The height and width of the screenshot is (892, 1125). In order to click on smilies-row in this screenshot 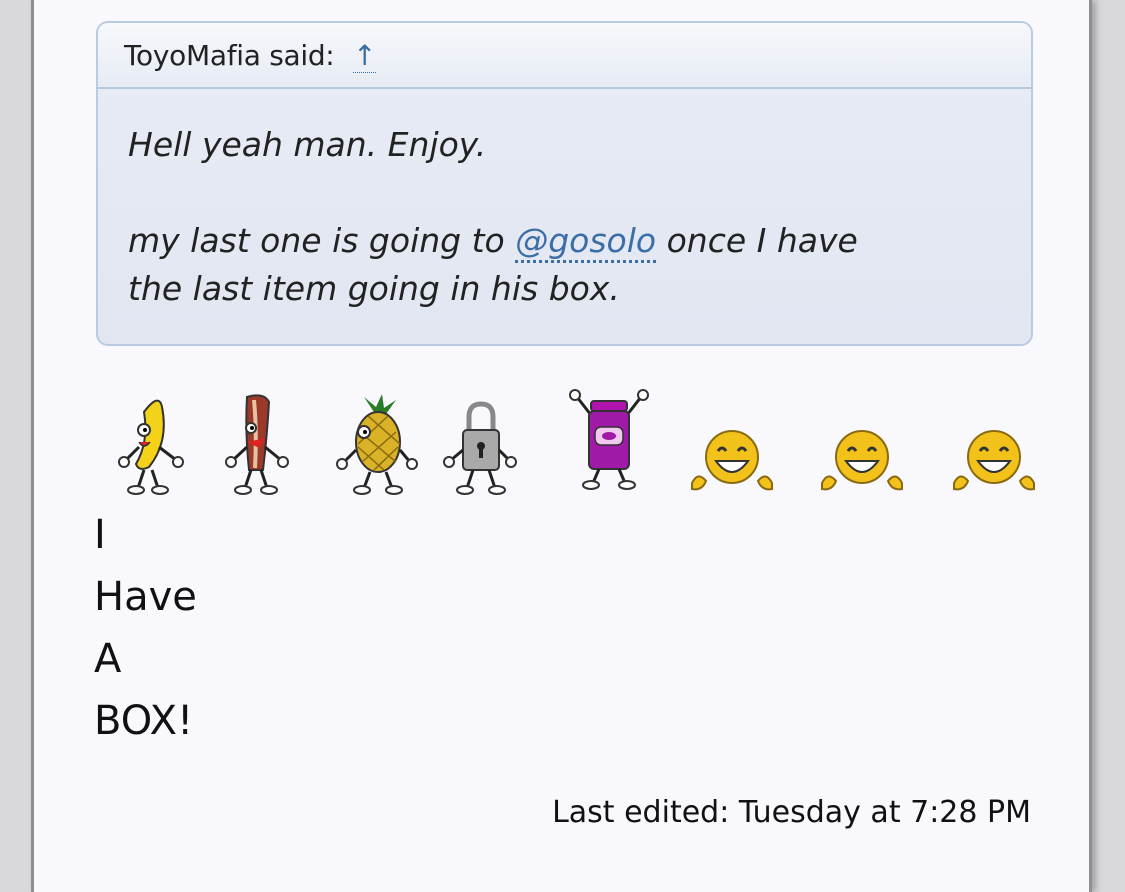, I will do `click(574, 442)`.